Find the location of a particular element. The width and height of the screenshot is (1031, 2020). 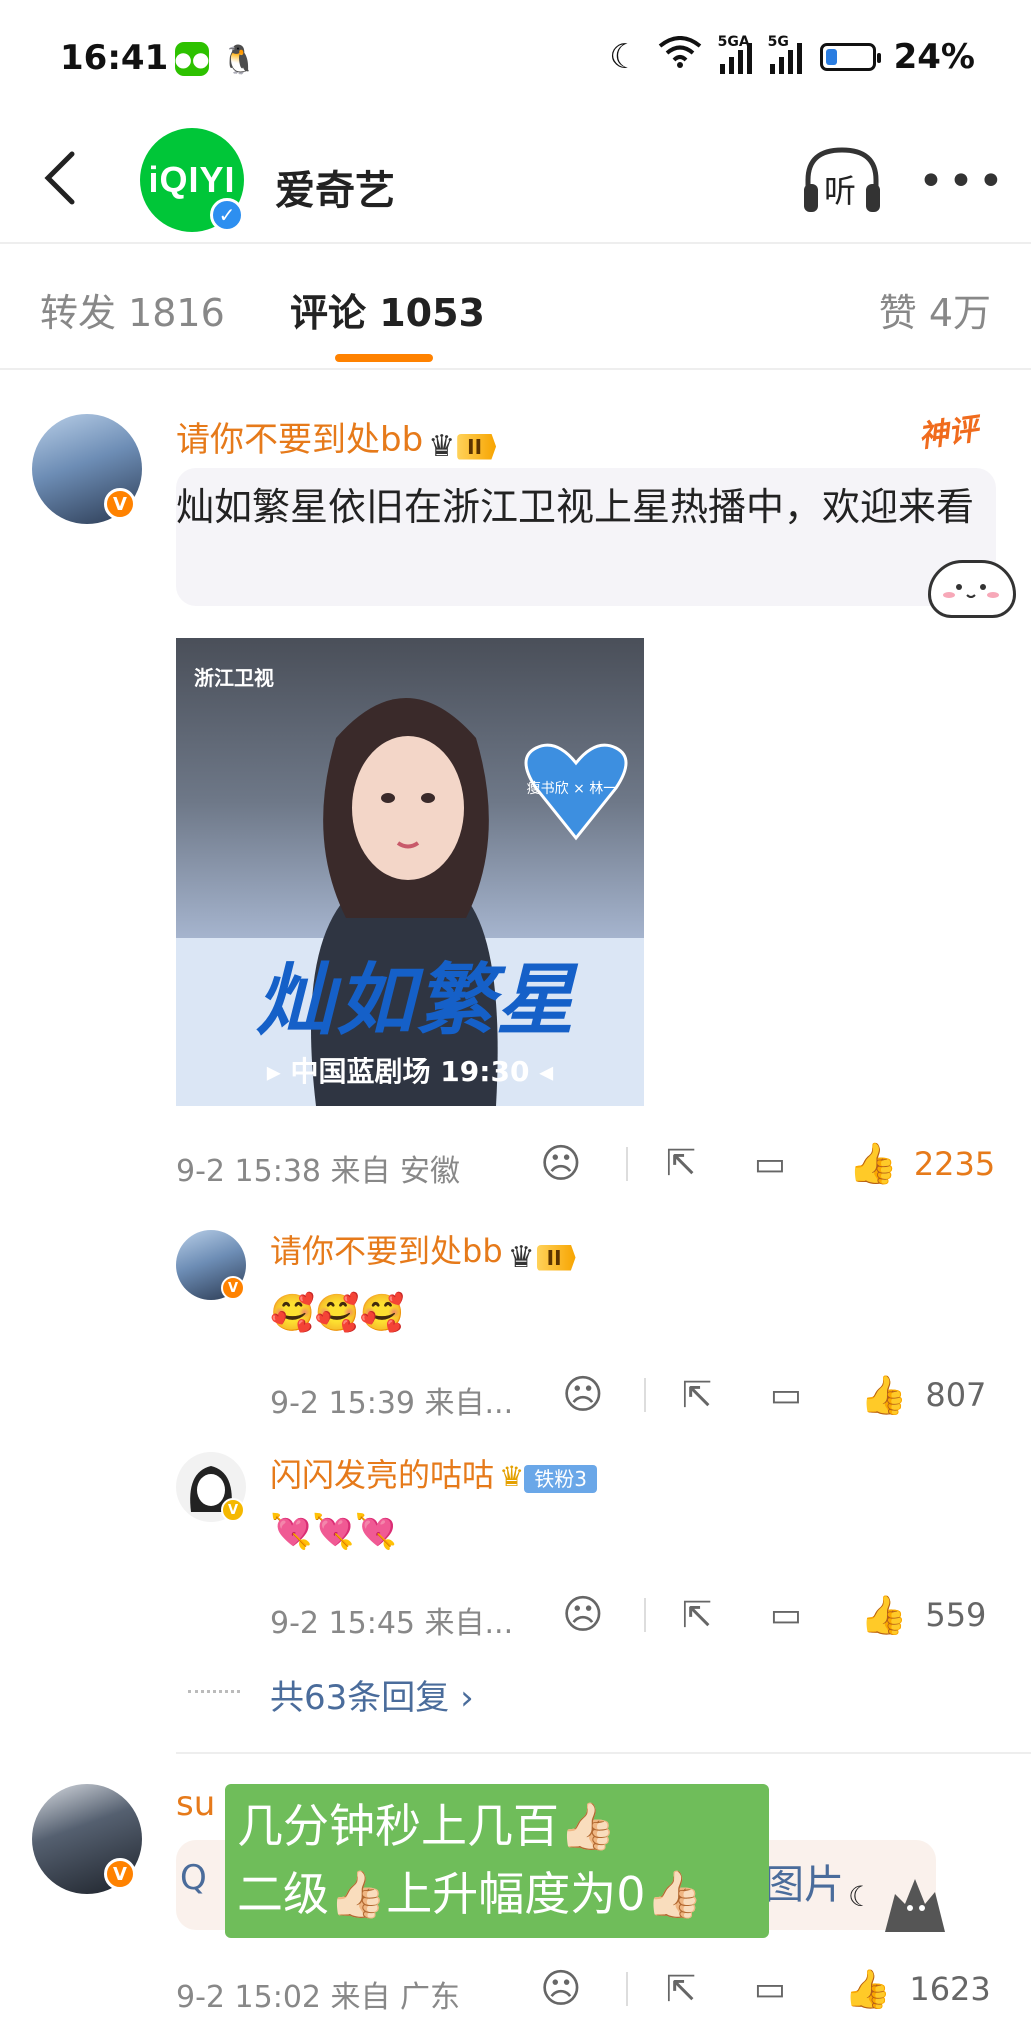

search-icon: Q is located at coordinates (193, 1878).